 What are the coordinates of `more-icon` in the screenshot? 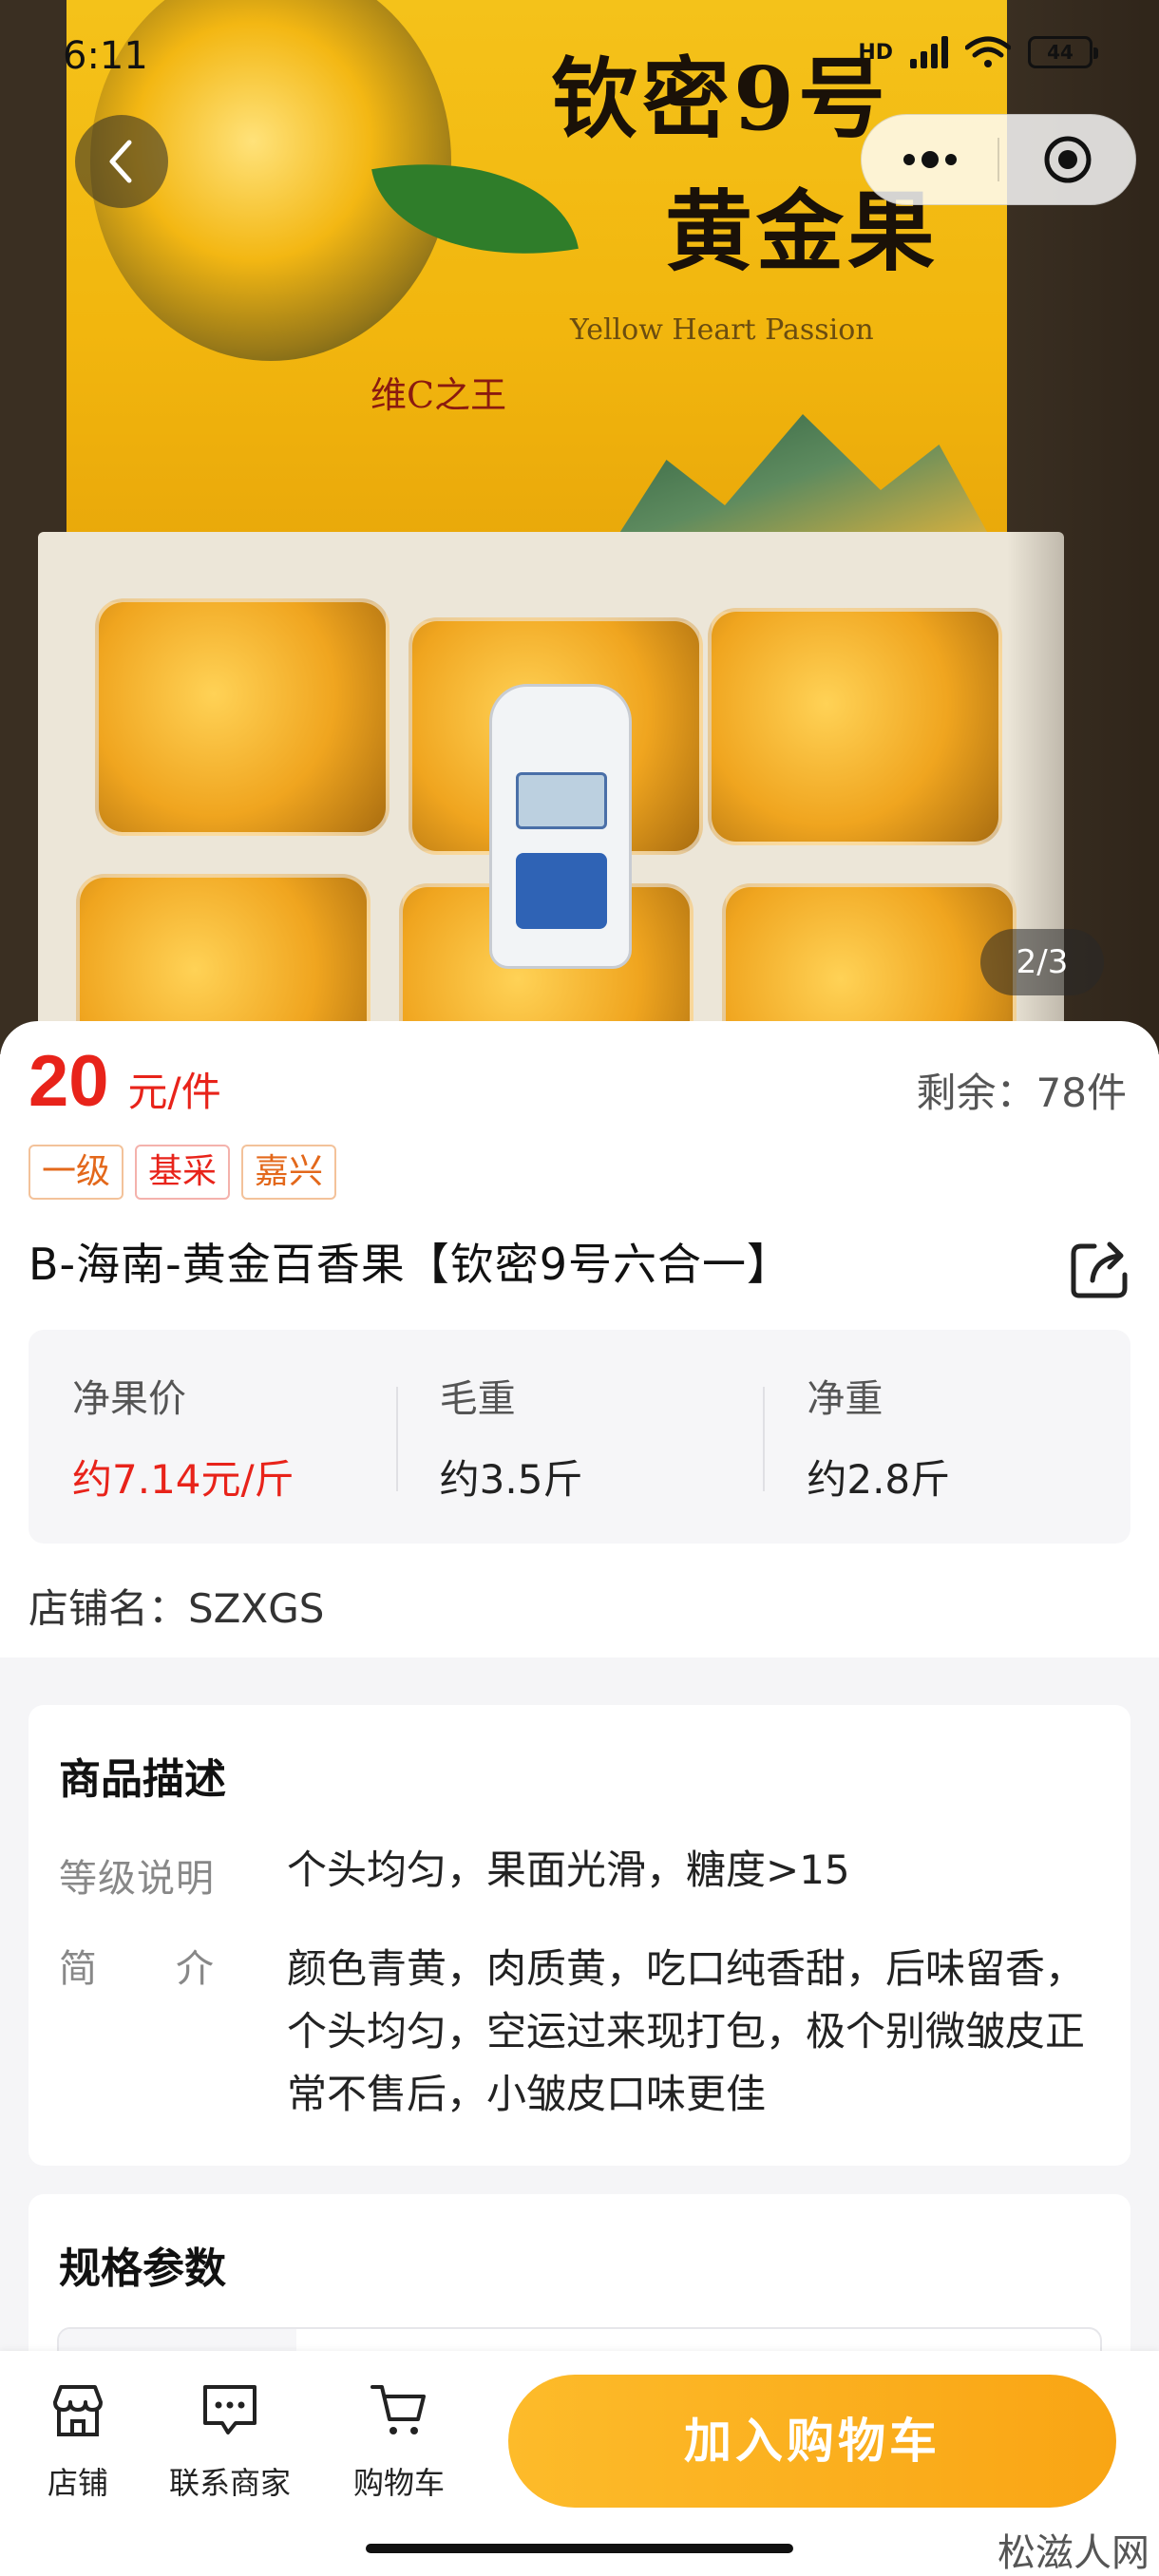 It's located at (929, 159).